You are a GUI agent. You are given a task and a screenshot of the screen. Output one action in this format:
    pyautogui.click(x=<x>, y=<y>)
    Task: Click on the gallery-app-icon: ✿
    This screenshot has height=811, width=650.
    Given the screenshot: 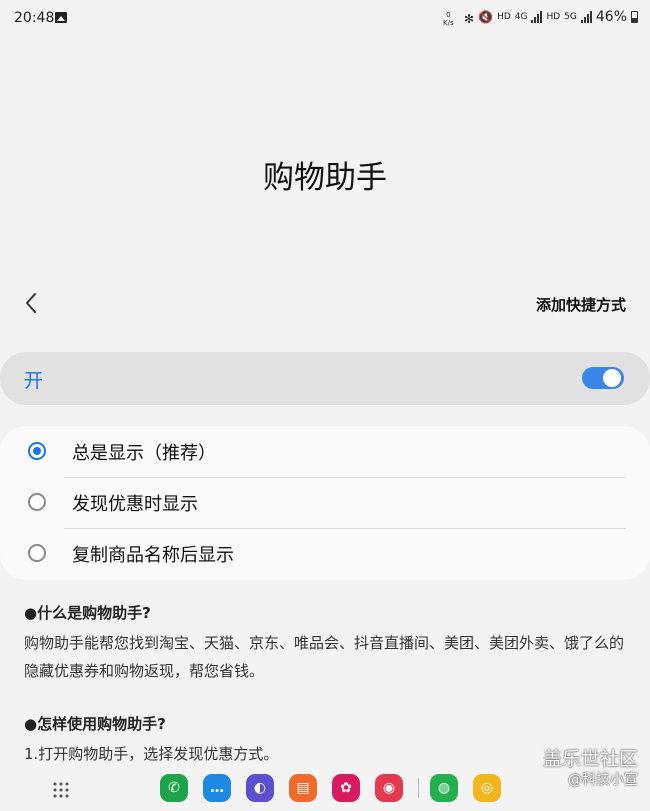 What is the action you would take?
    pyautogui.click(x=346, y=788)
    